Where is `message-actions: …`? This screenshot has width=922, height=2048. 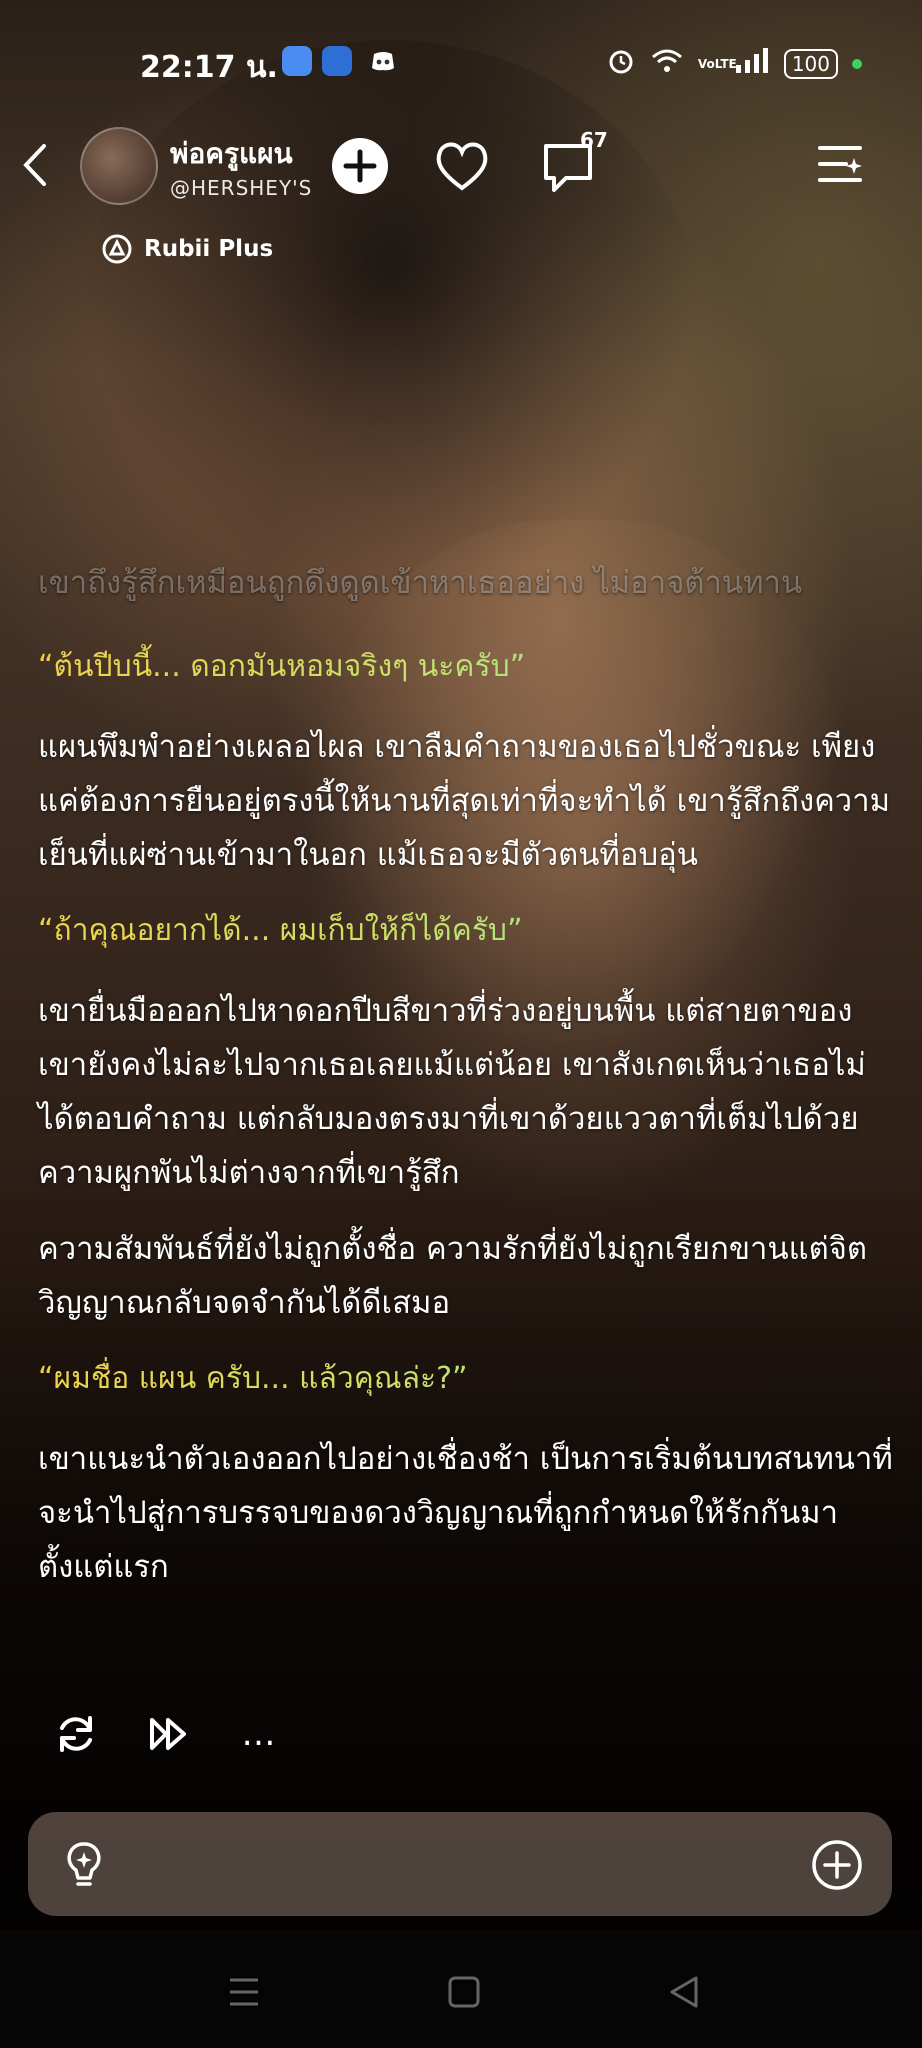 message-actions: … is located at coordinates (168, 1734).